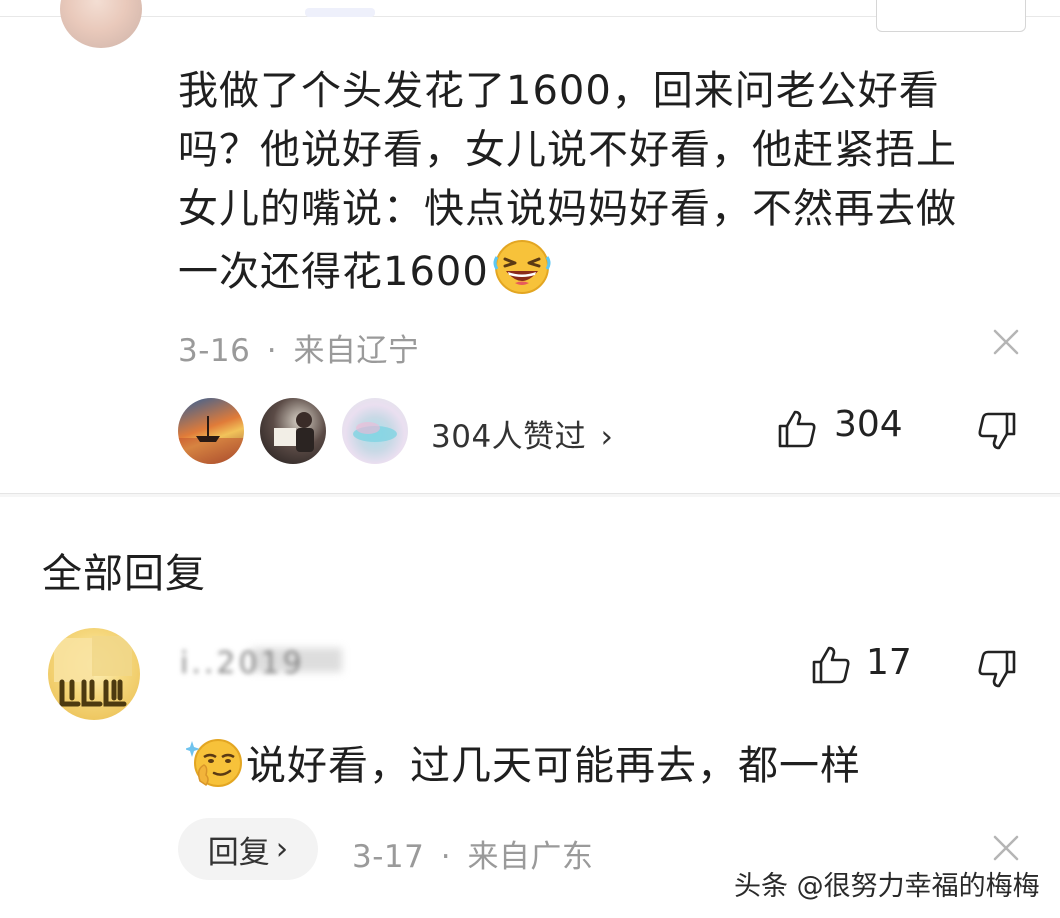  I want to click on watermark: 头条 @很努力幸福的梅梅, so click(887, 886).